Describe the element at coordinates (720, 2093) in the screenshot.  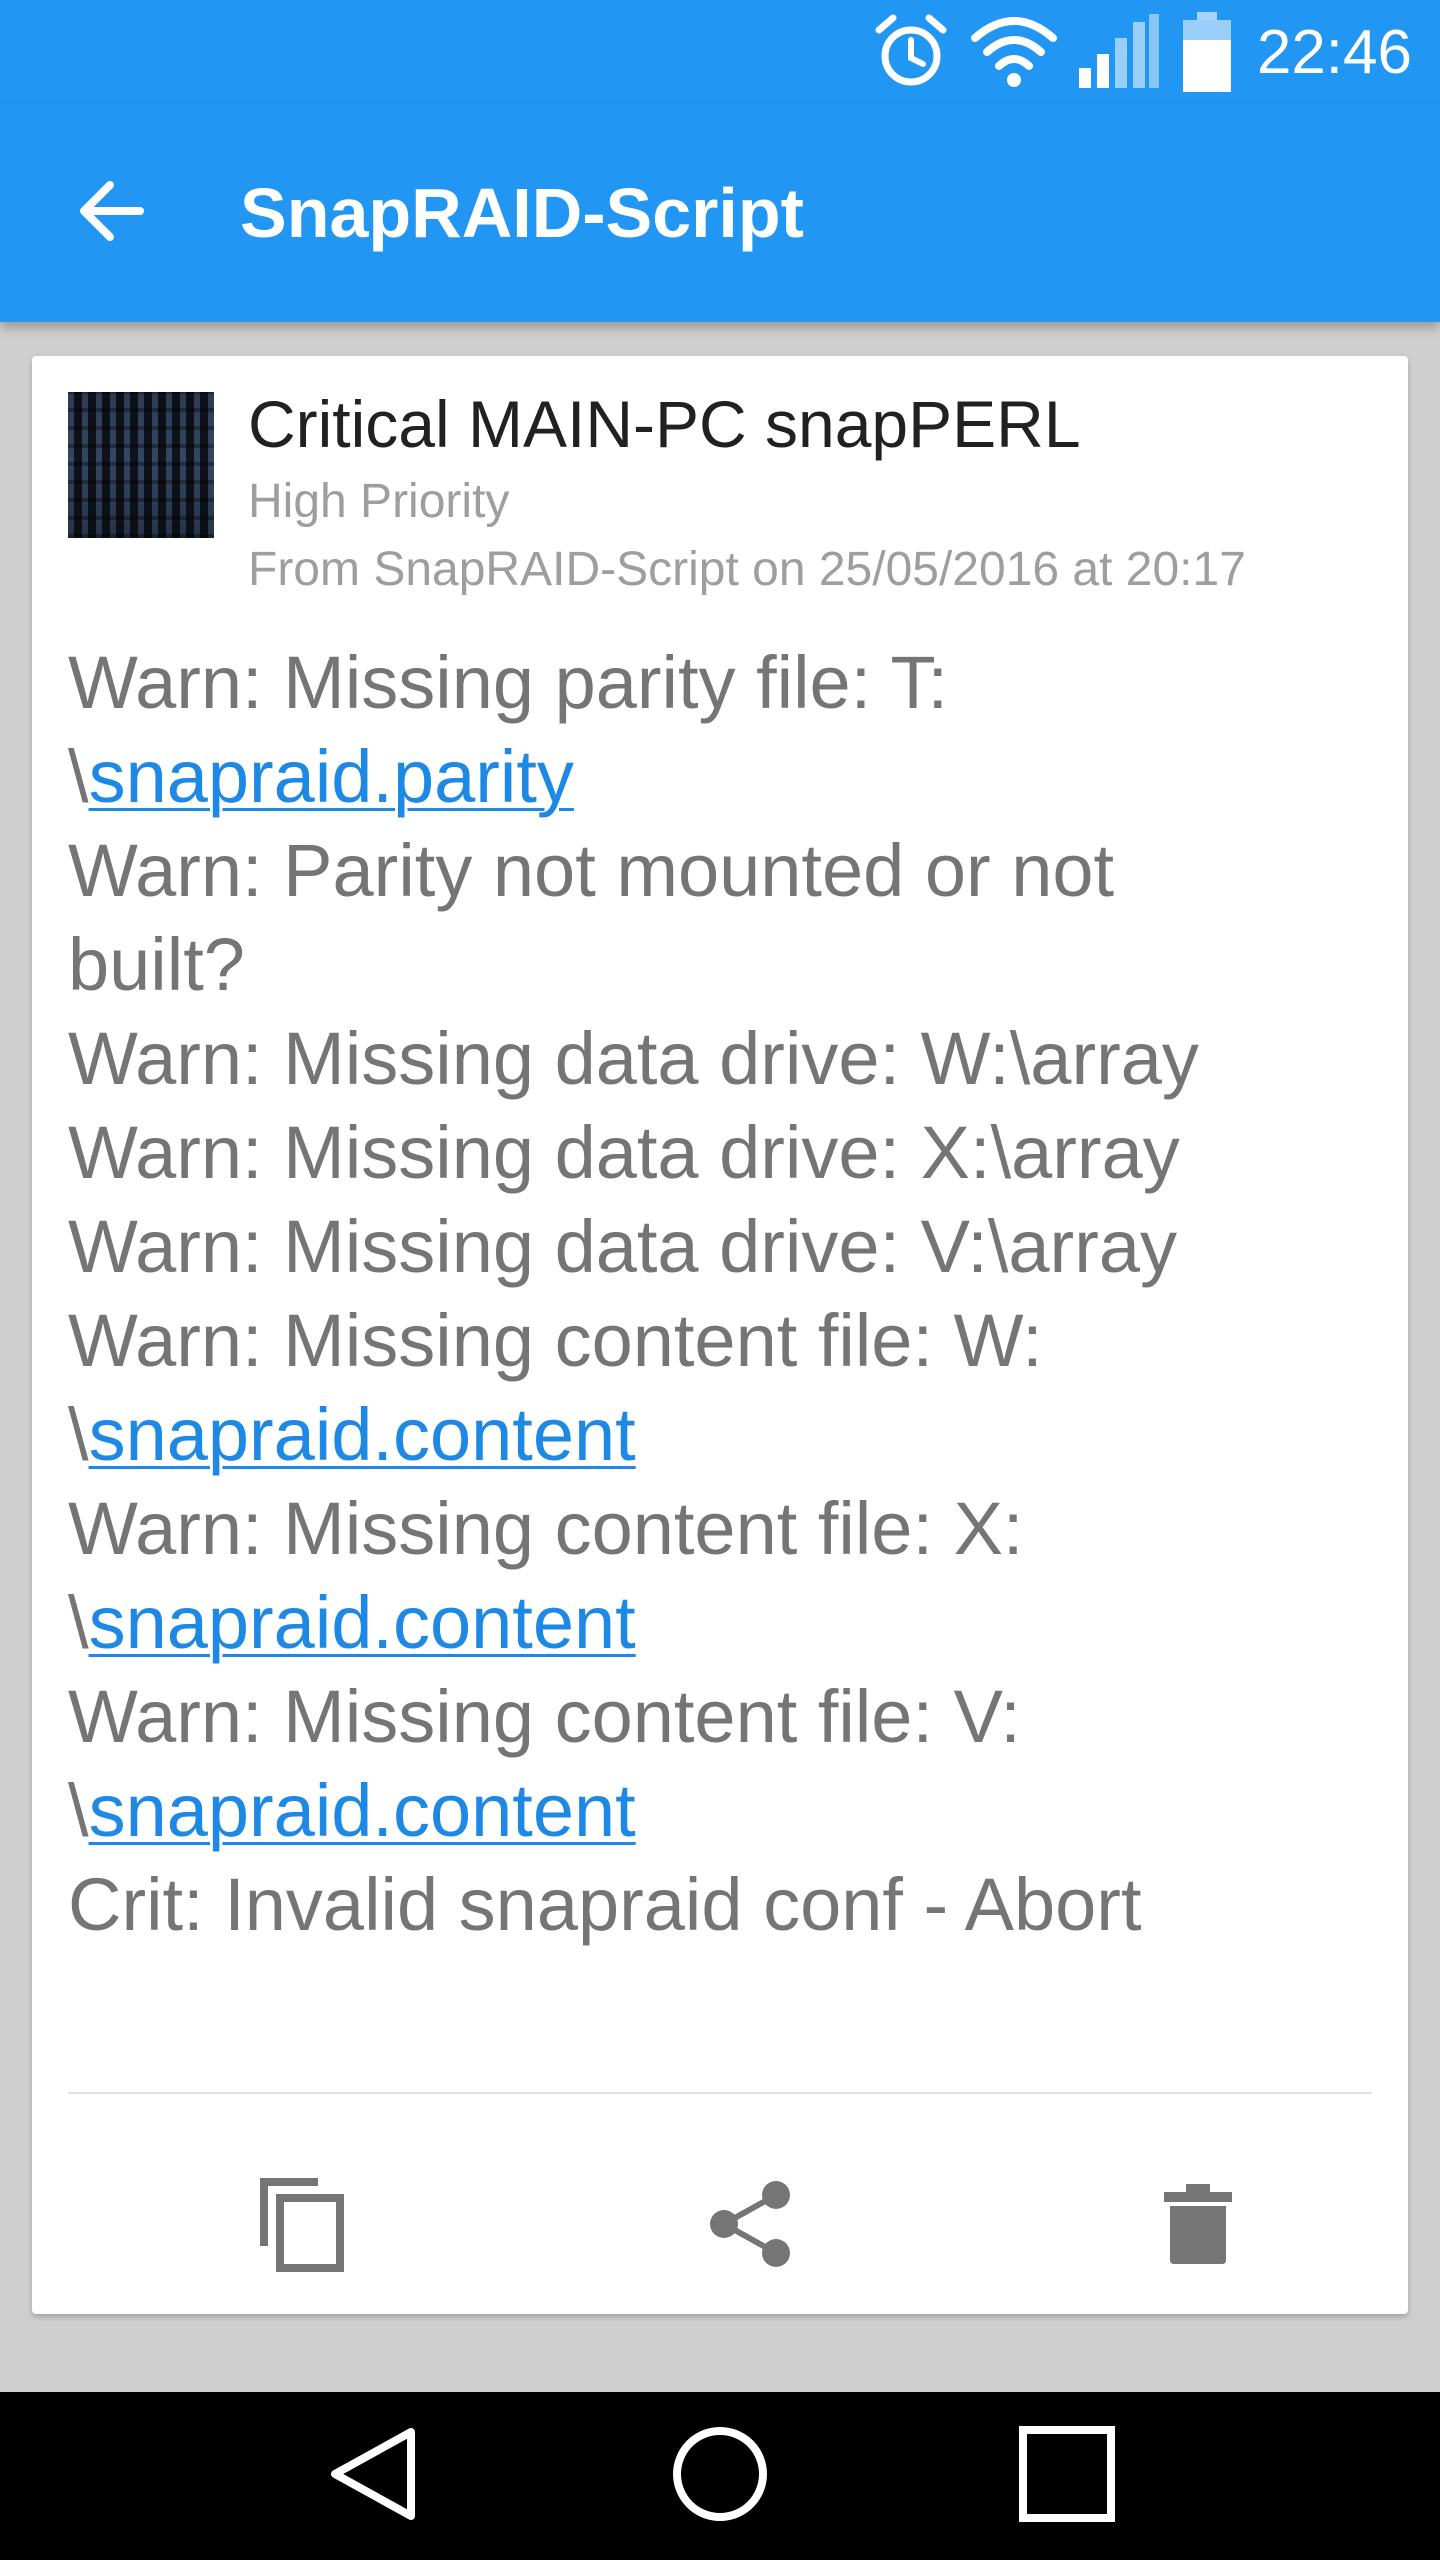
I see `actions-divider` at that location.